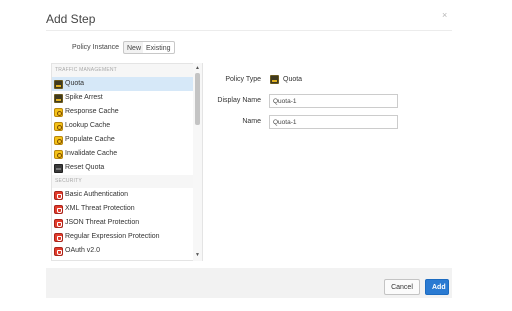  Describe the element at coordinates (239, 100) in the screenshot. I see `display-name-label: Display Name` at that location.